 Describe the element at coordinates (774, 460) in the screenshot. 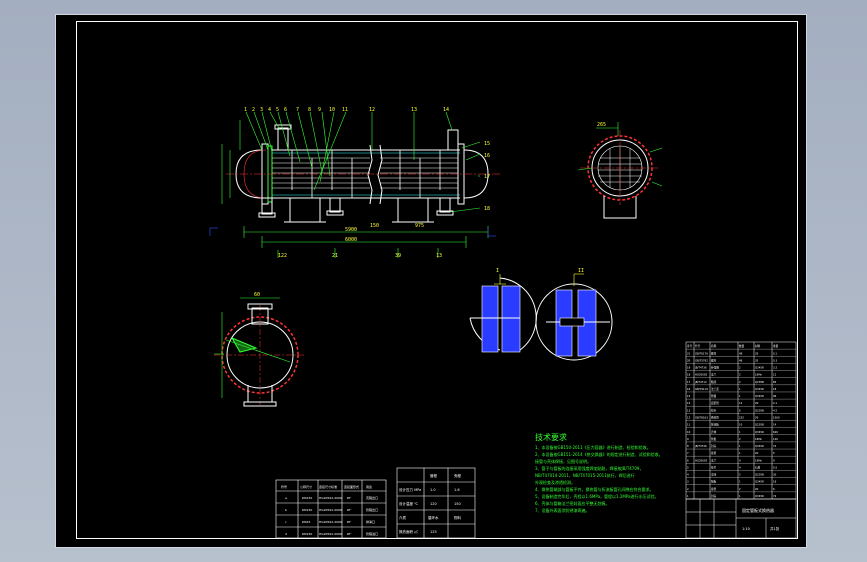

I see `parts-cell: 9` at that location.